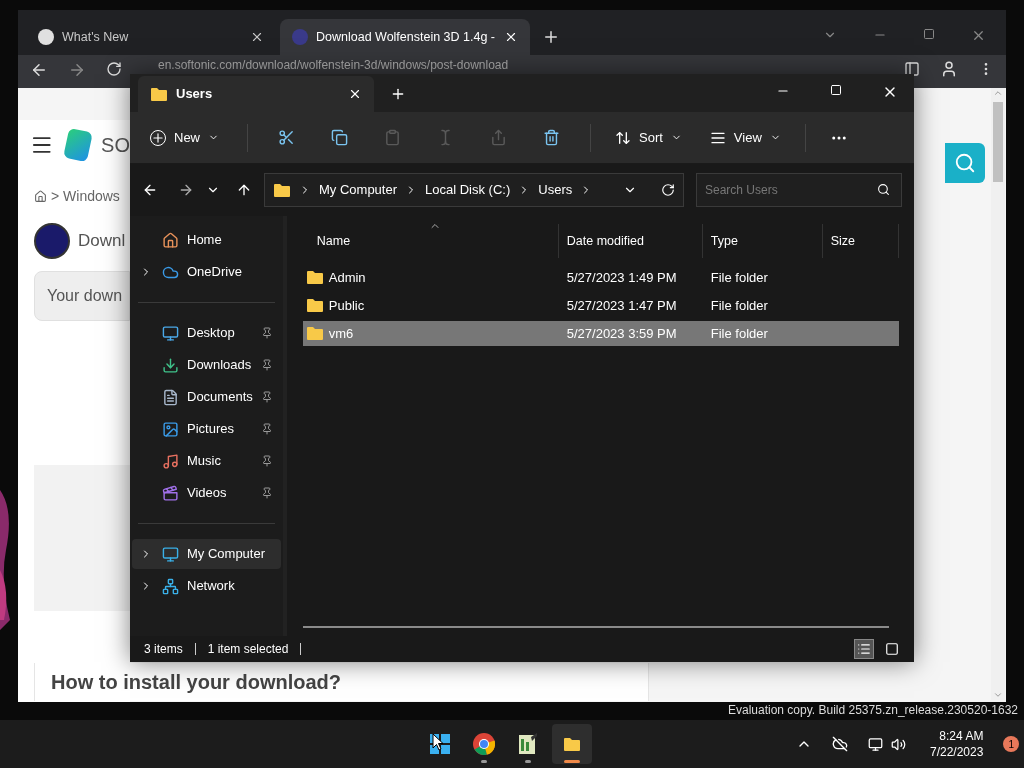  I want to click on sidebar-item: Documents, so click(206, 397).